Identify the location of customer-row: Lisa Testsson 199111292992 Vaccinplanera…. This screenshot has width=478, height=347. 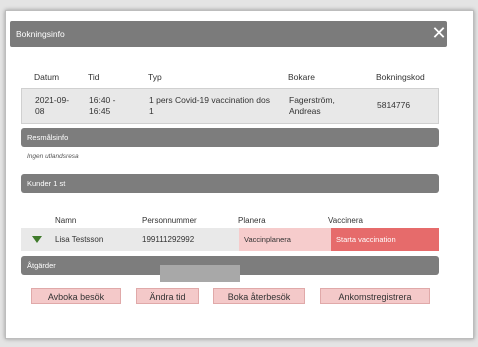
(230, 239).